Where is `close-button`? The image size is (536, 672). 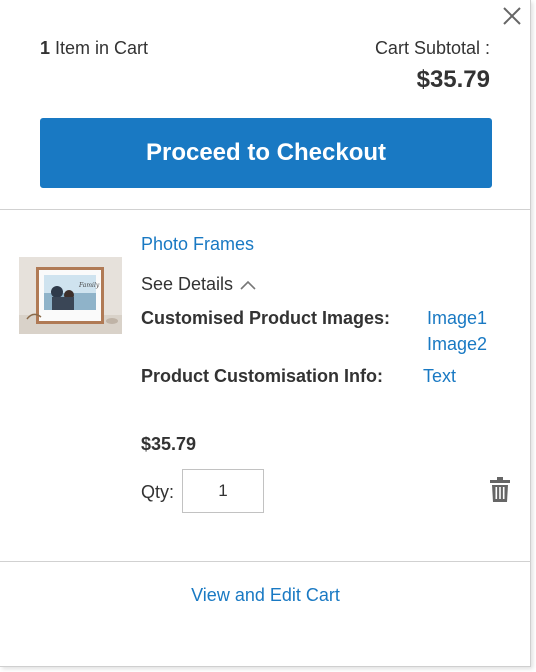
close-button is located at coordinates (512, 16).